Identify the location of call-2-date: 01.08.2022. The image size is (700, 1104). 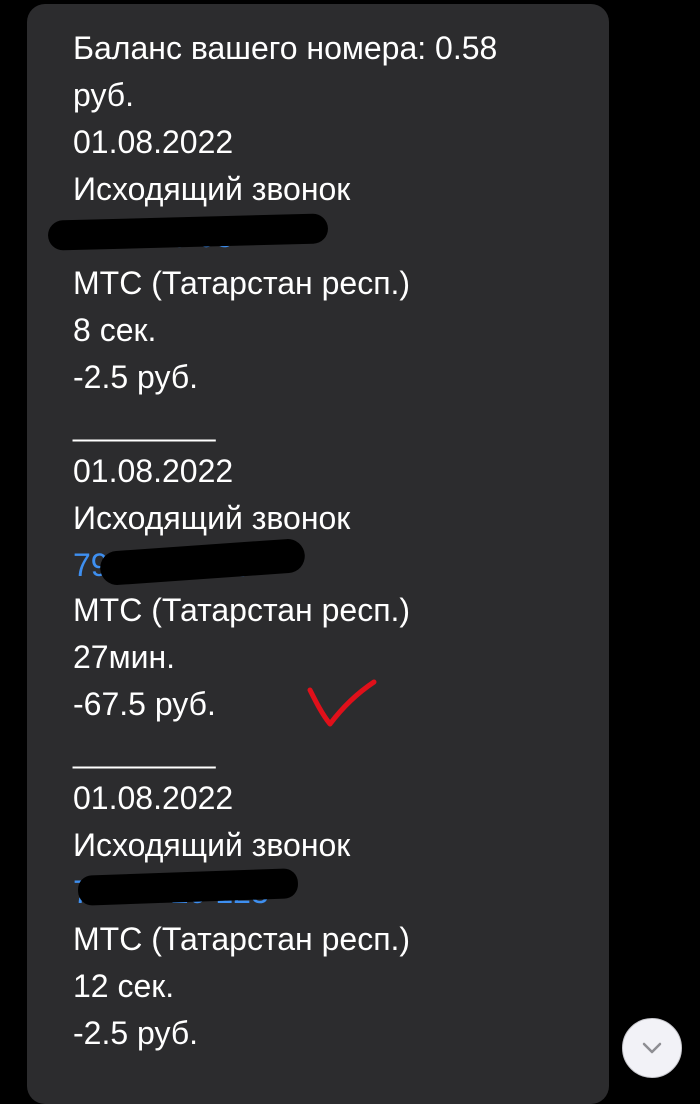
(153, 471).